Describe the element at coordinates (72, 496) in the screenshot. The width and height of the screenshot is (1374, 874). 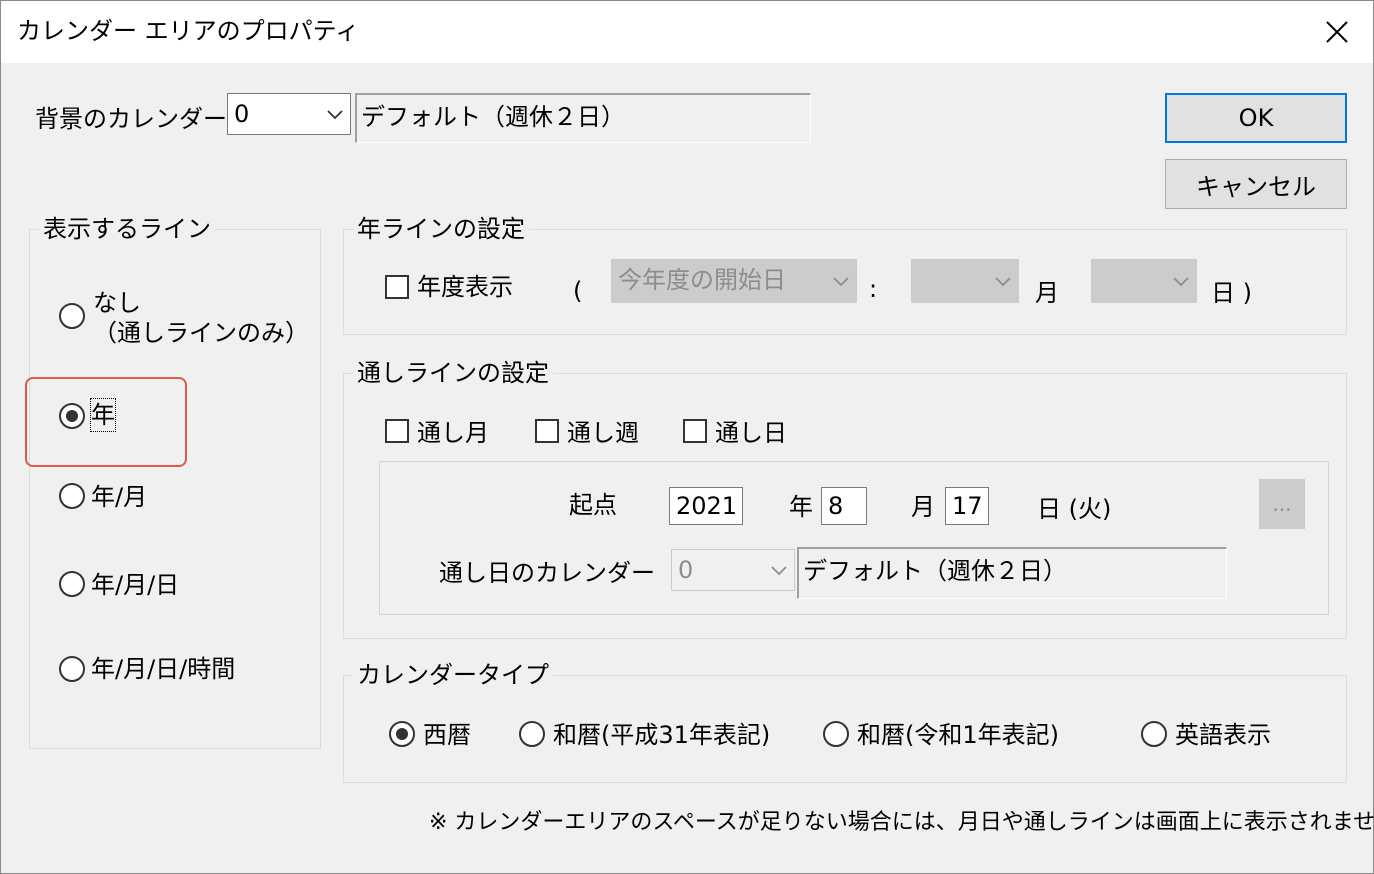
I see `radio-line-year-month` at that location.